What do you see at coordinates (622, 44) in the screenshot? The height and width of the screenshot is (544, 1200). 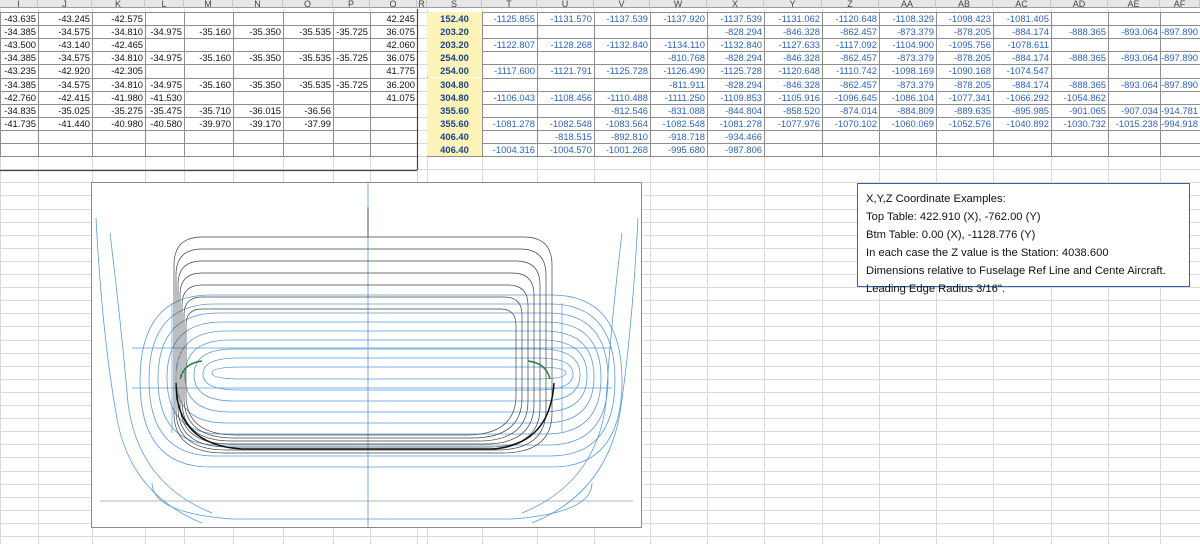 I see `cell-v-3: -1132.840` at bounding box center [622, 44].